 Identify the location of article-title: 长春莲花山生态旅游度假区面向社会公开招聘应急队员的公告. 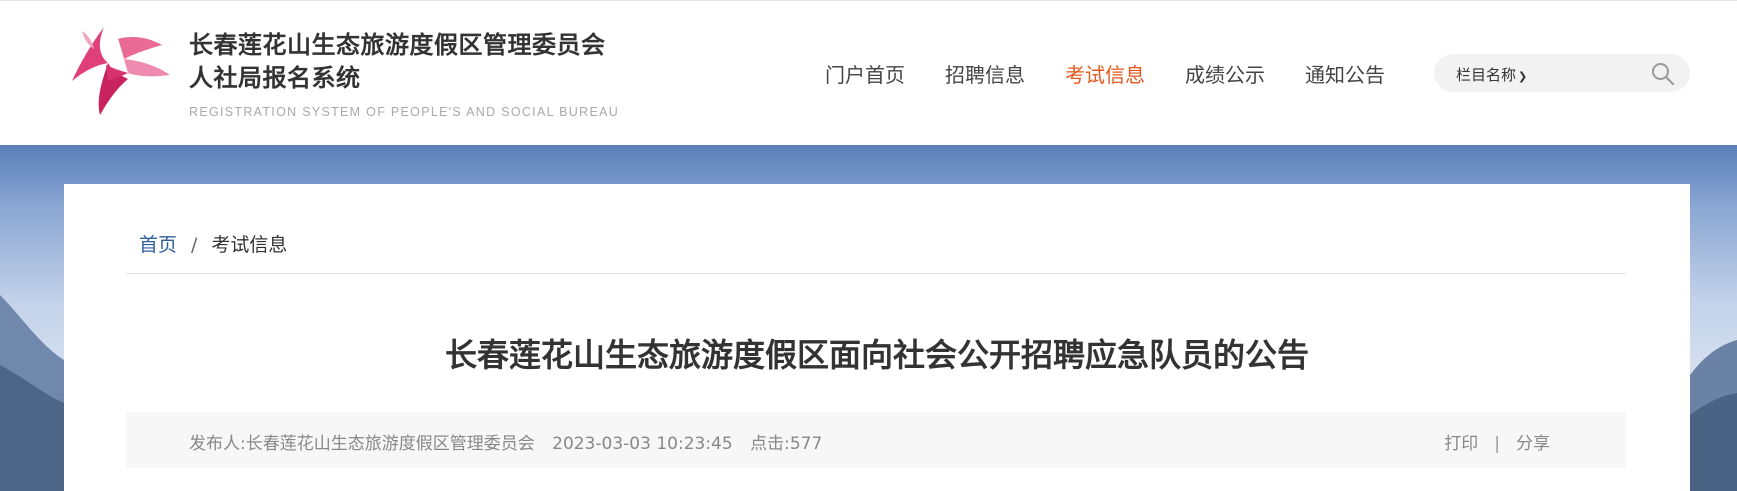
(876, 355).